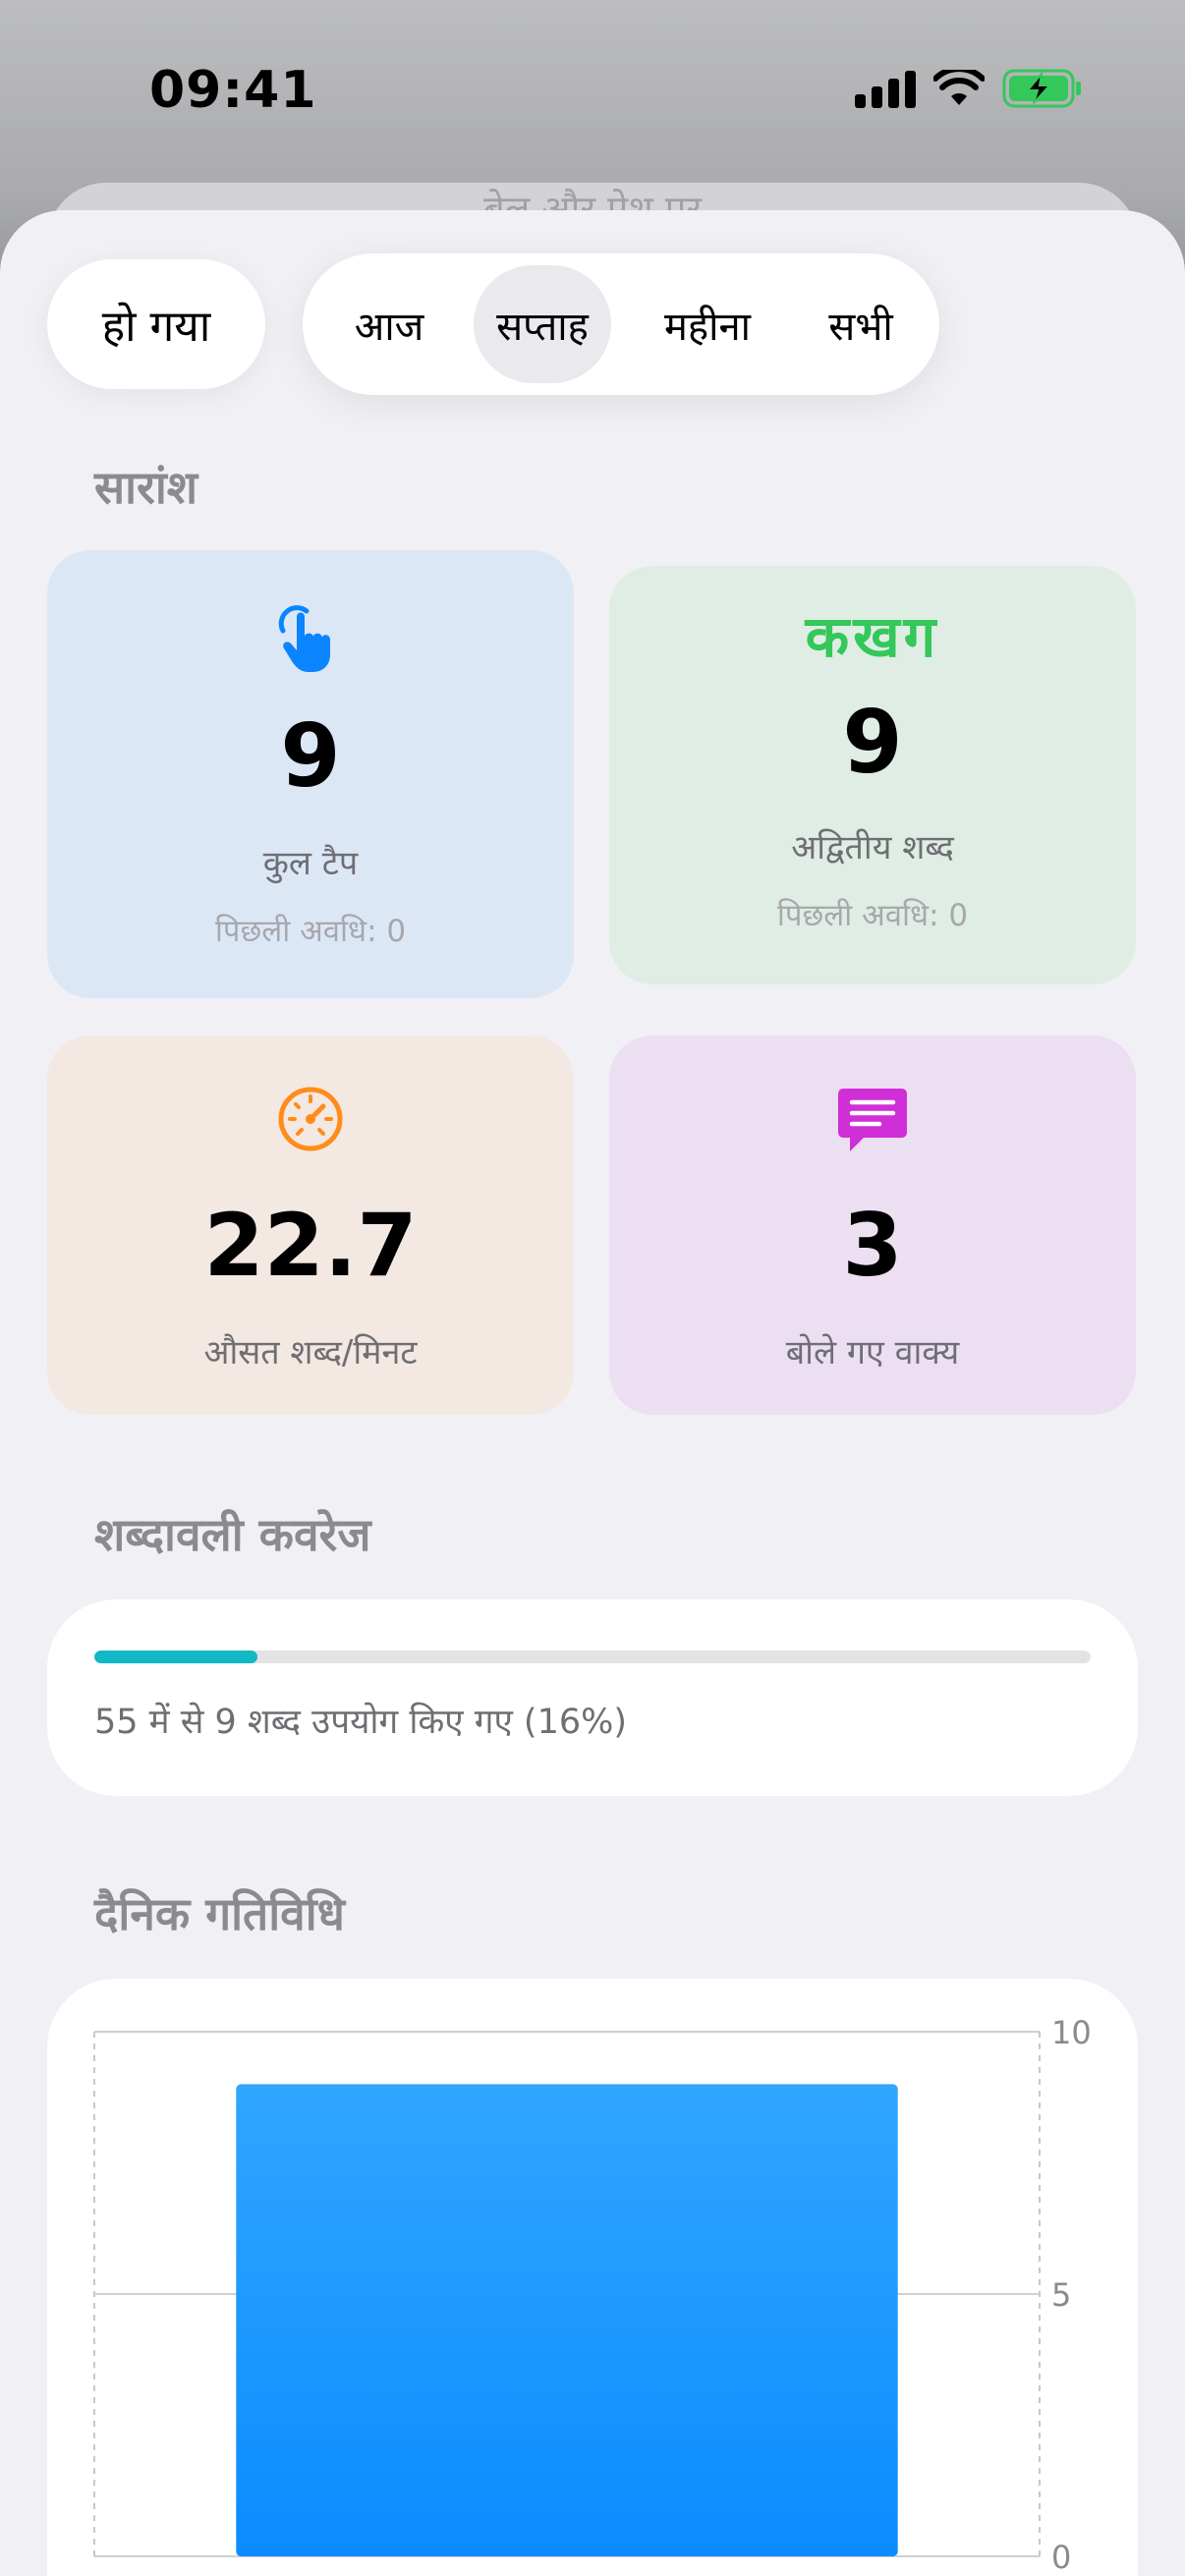  What do you see at coordinates (146, 487) in the screenshot?
I see `summary-title: सारांश` at bounding box center [146, 487].